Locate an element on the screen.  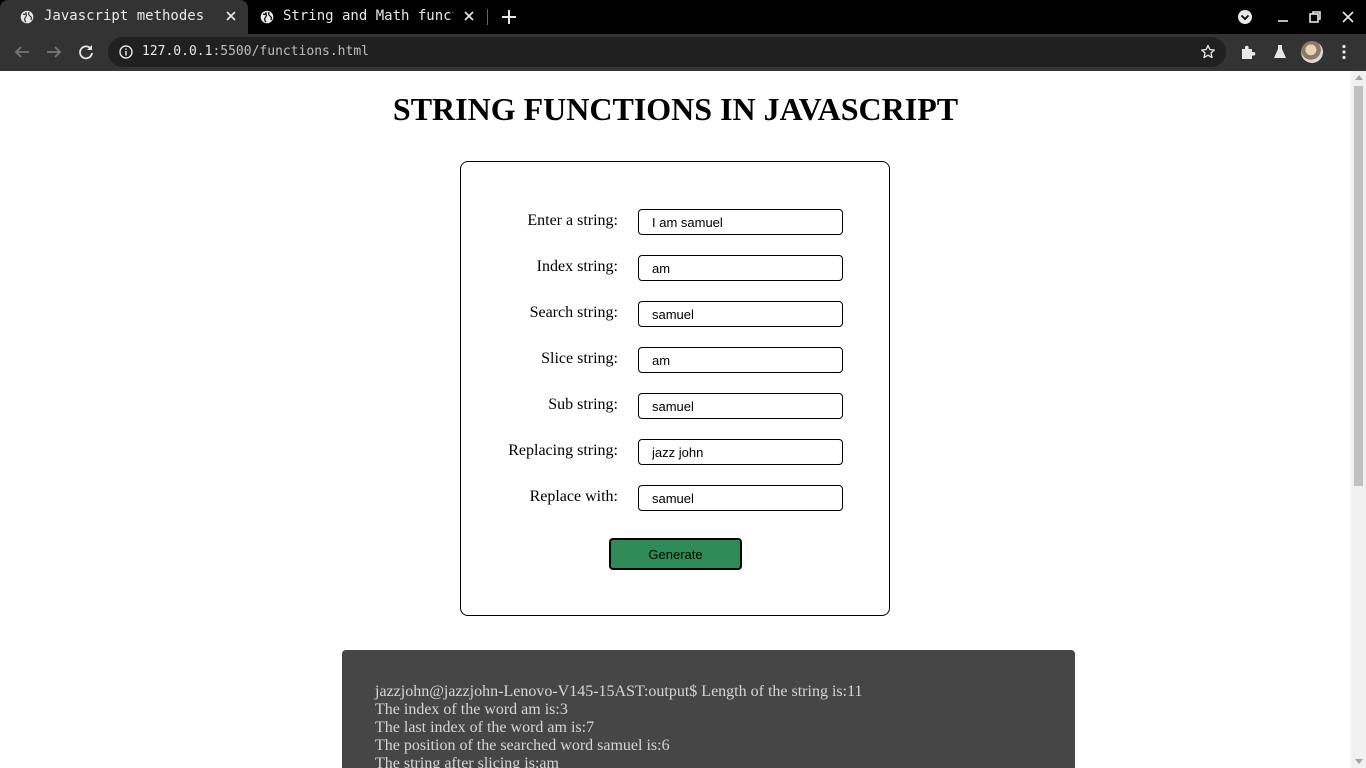
page-title: STRING FUNCTIONS IN JAVASCRIPT is located at coordinates (675, 109).